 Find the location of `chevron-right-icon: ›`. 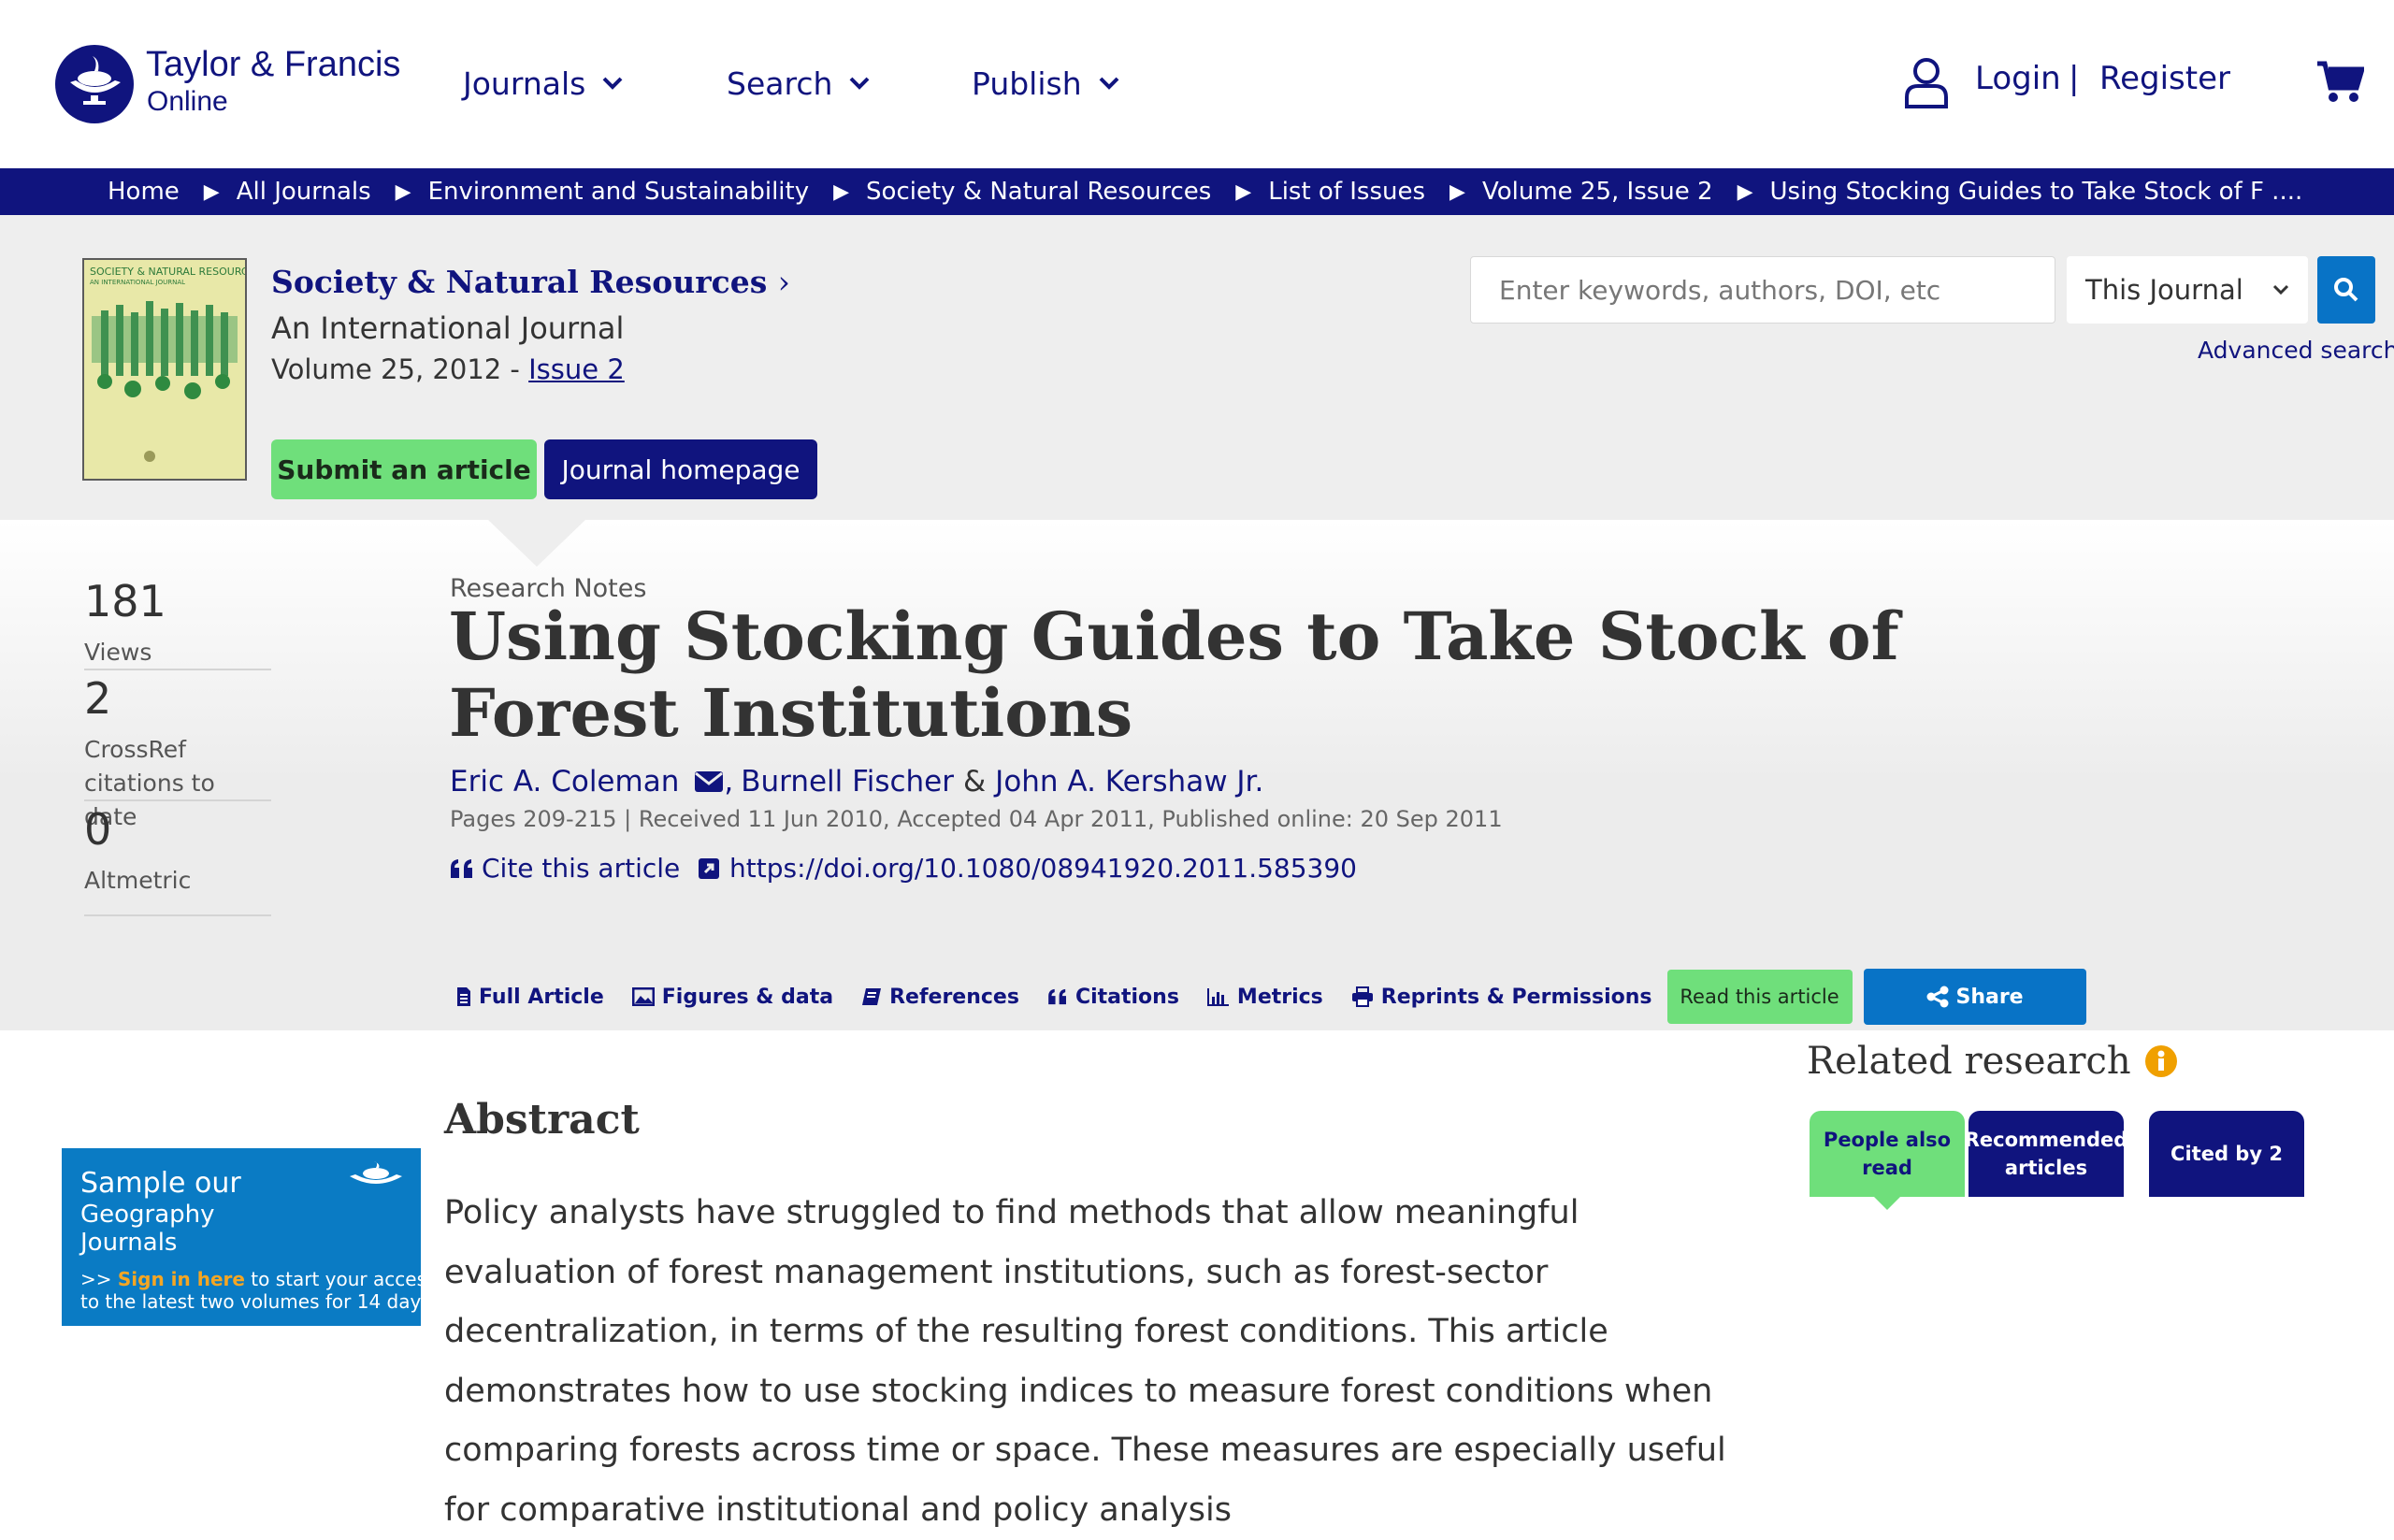

chevron-right-icon: › is located at coordinates (783, 282).